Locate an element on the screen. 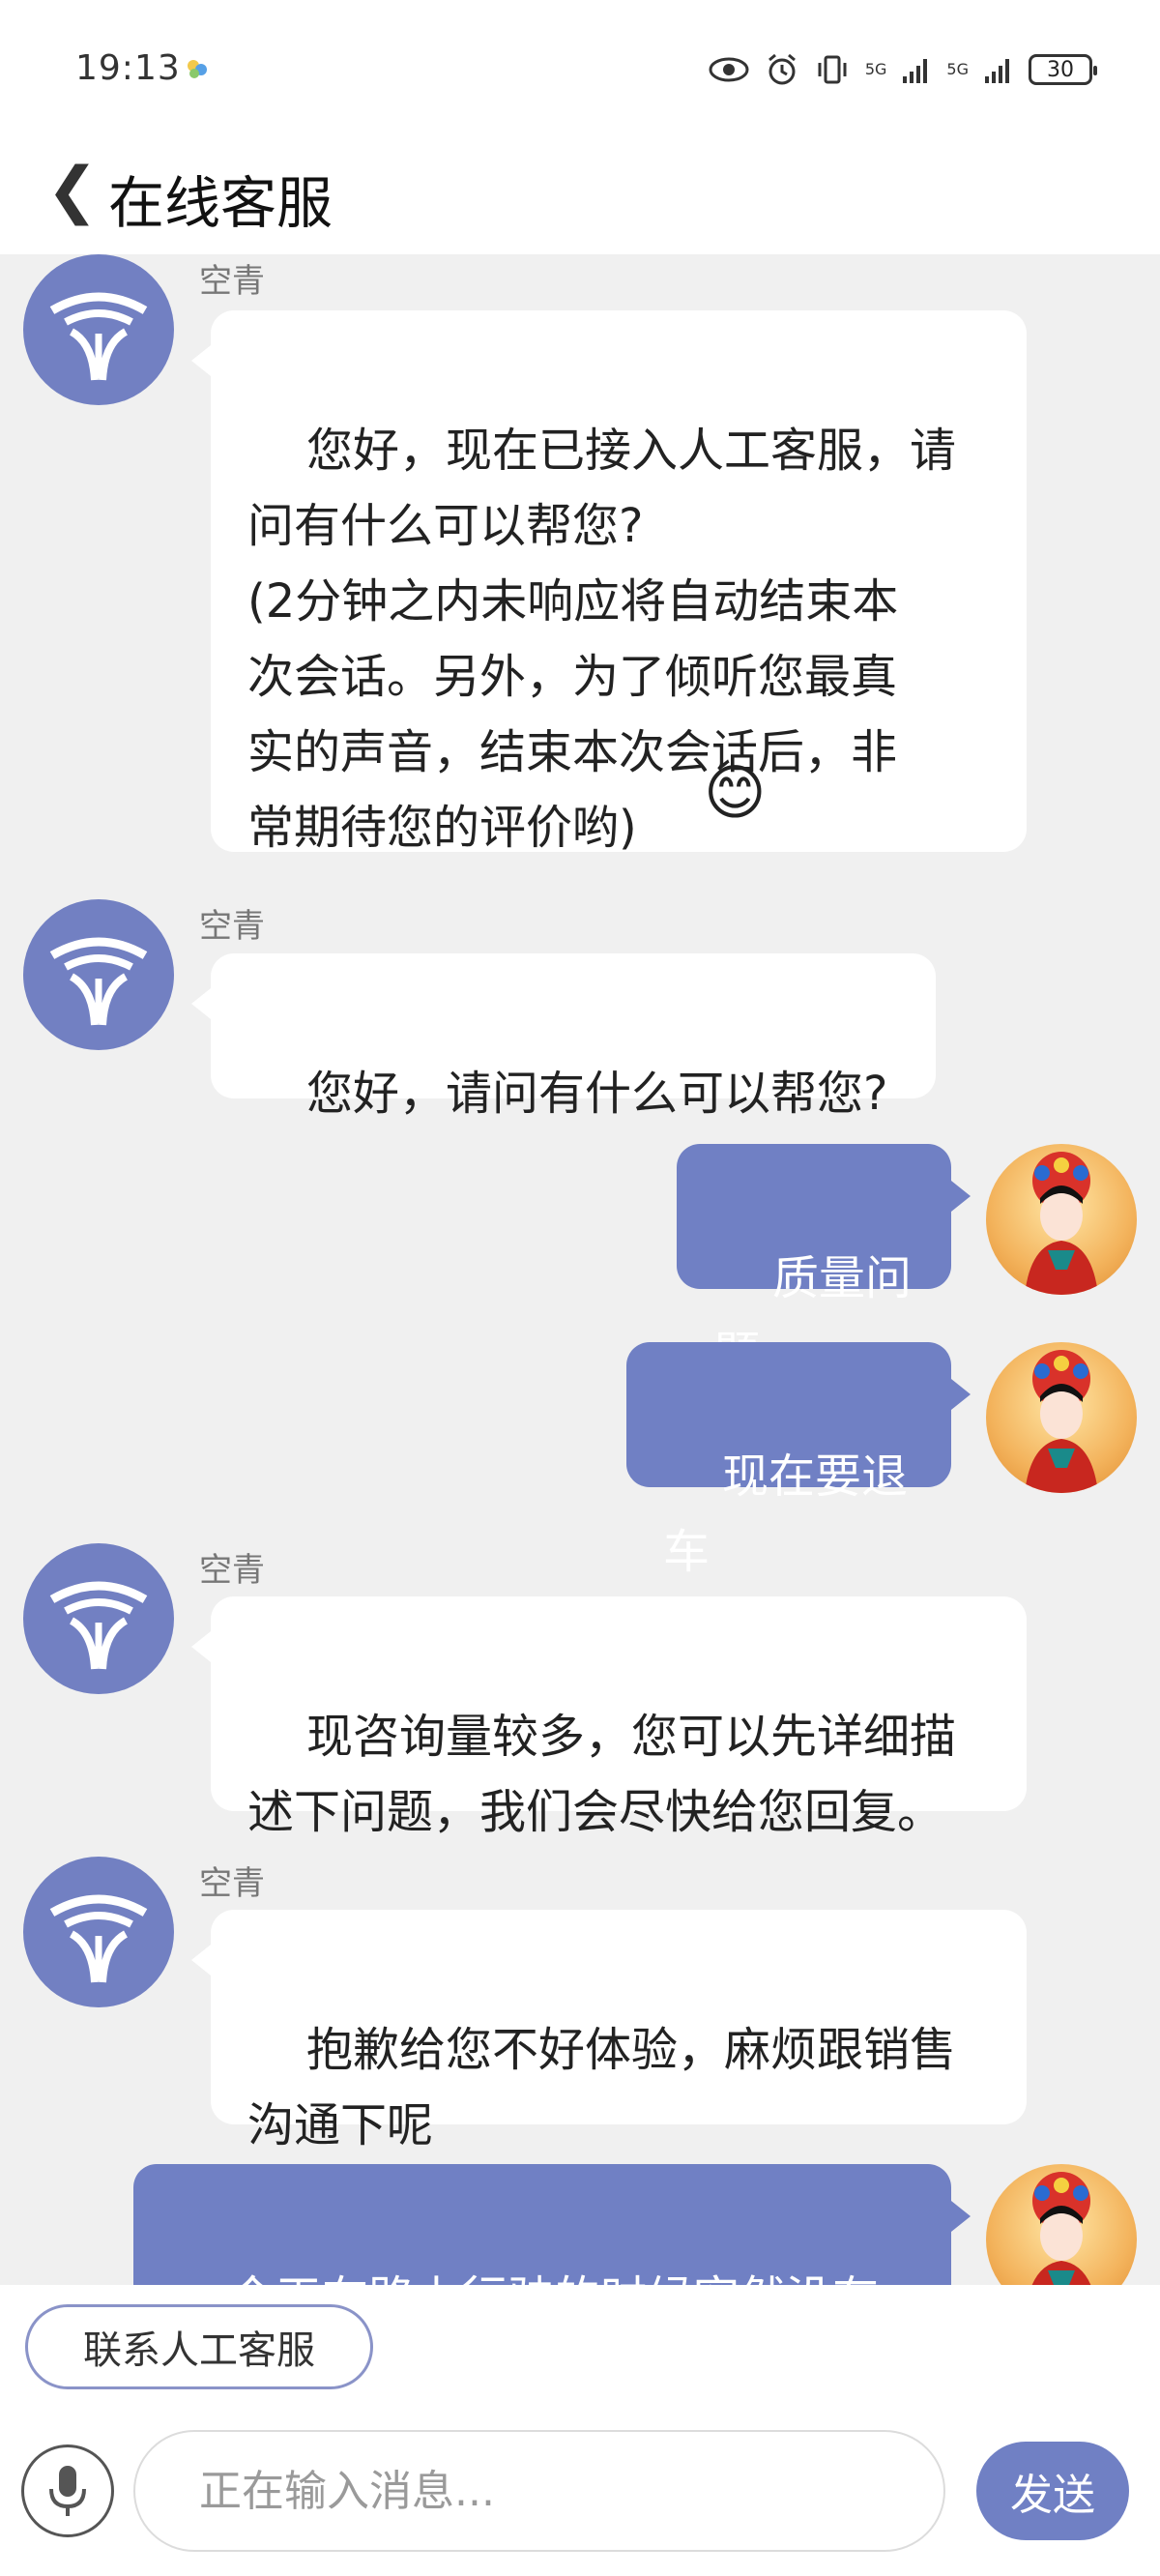  network-label-1: 5G is located at coordinates (875, 69).